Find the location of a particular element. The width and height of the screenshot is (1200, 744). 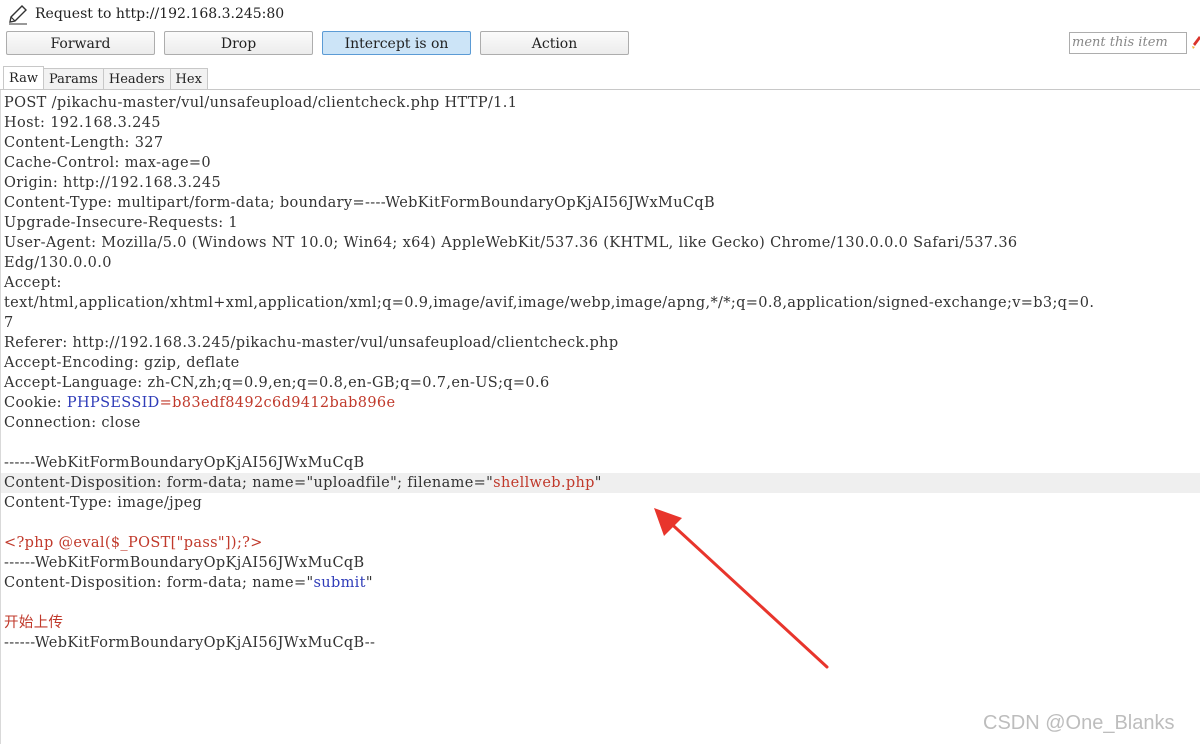

window-title: Request to http://192.168.3.245:80 is located at coordinates (160, 14).